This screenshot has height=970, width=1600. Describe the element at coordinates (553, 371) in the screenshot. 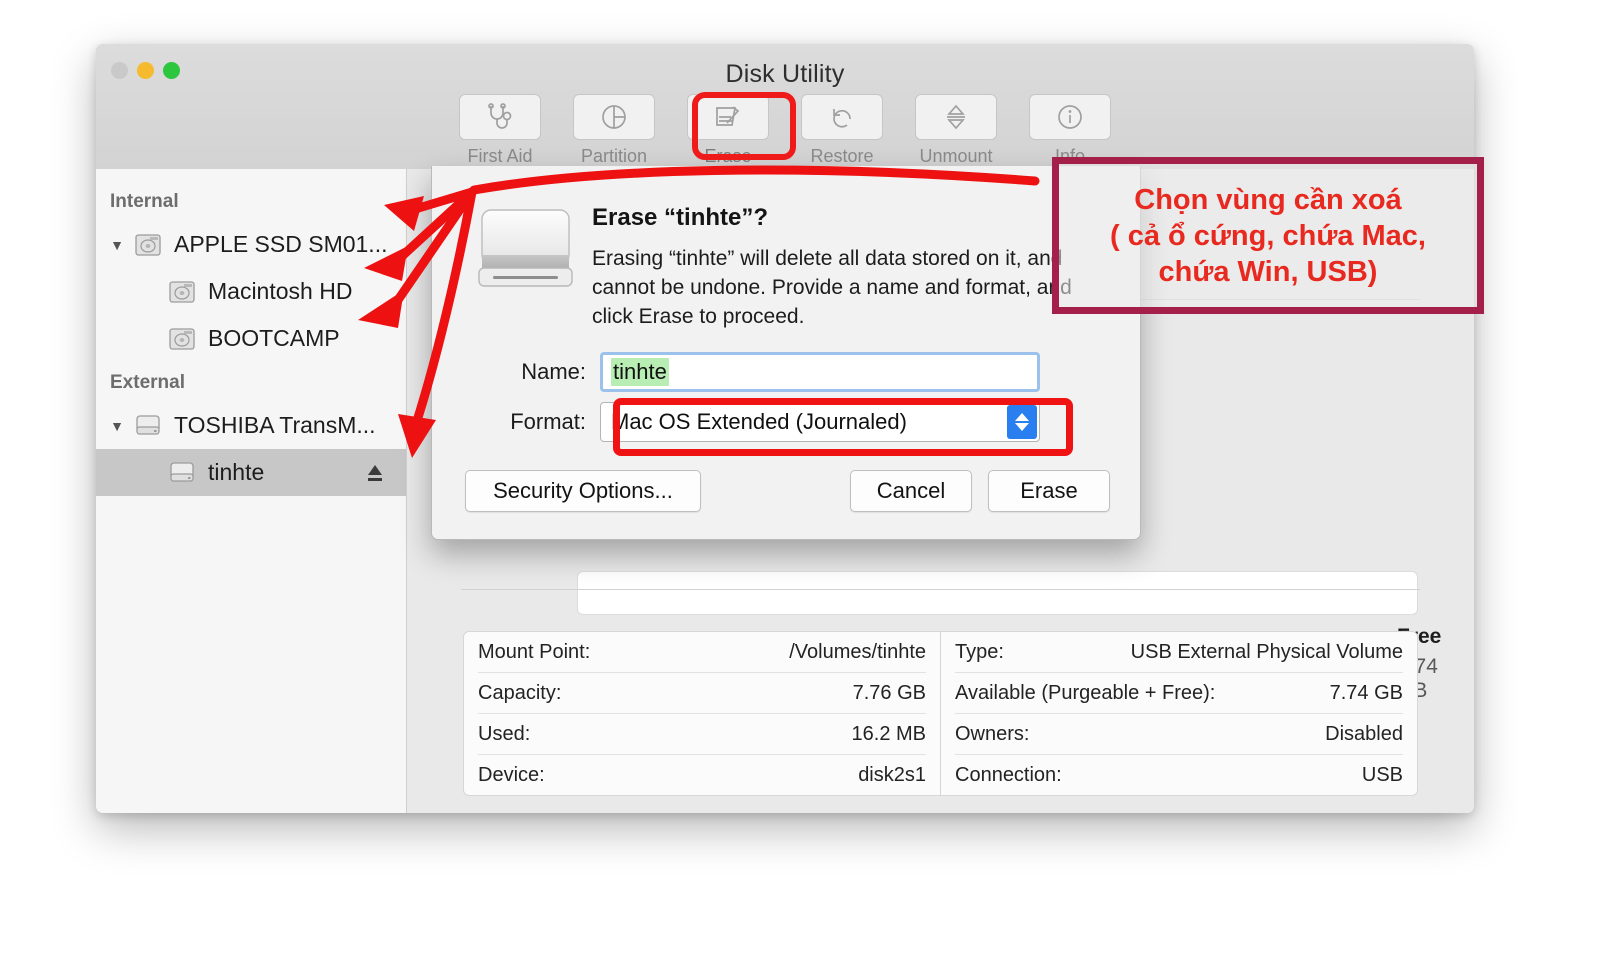

I see `name-field-label: Name:` at that location.